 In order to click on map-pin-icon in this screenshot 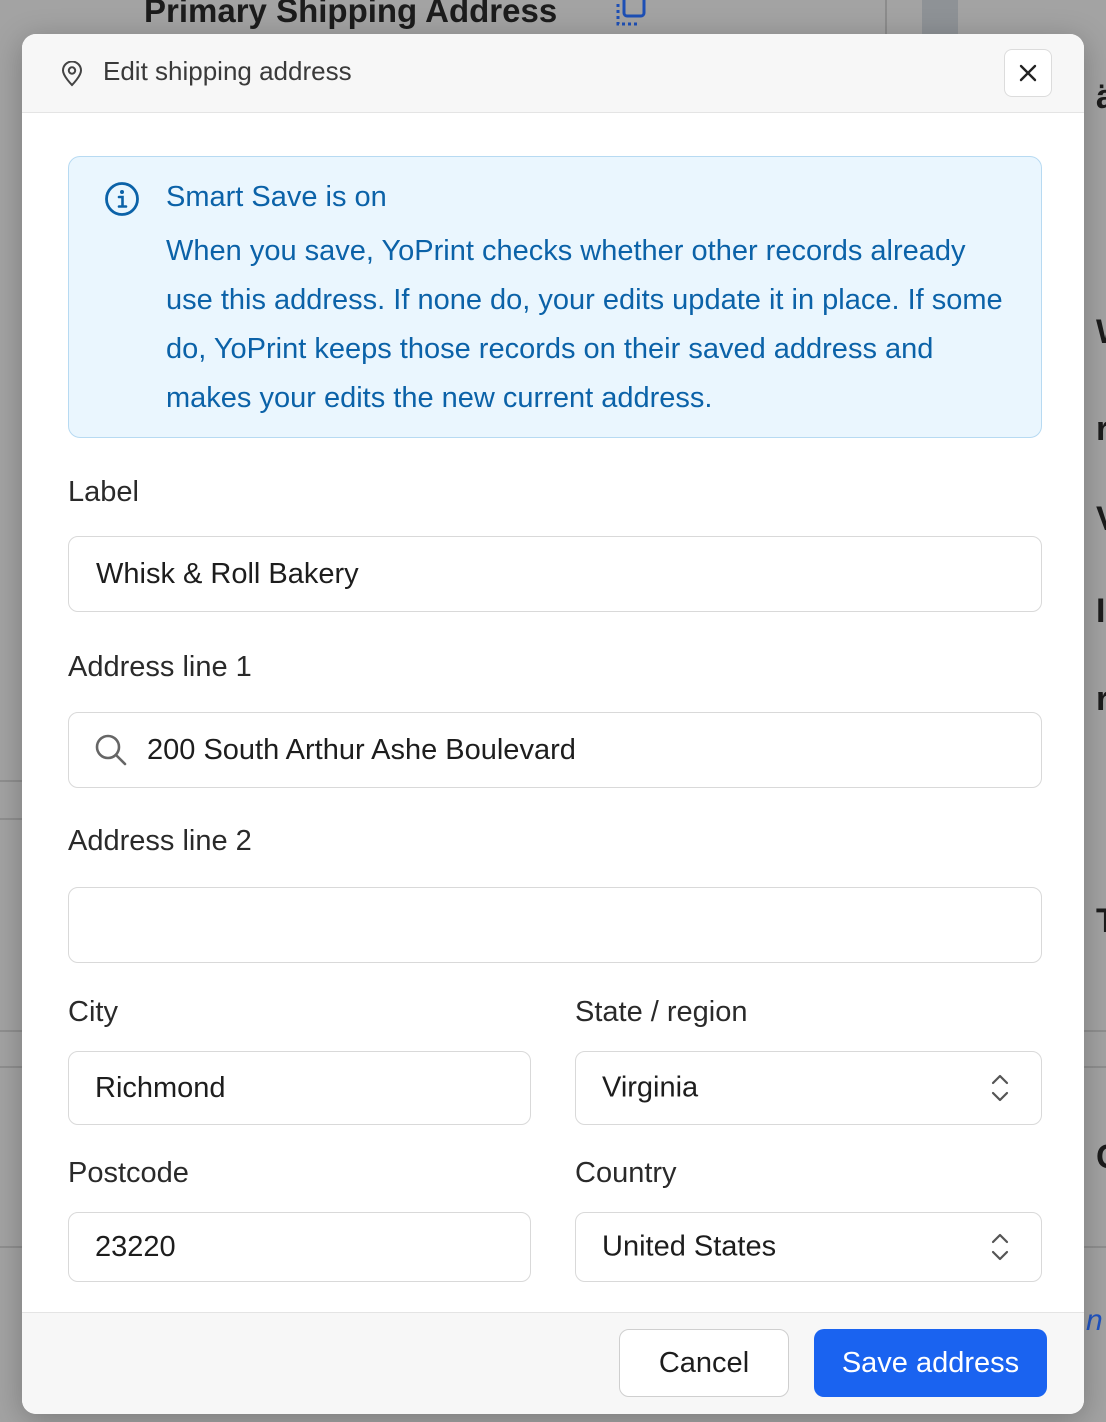, I will do `click(72, 74)`.